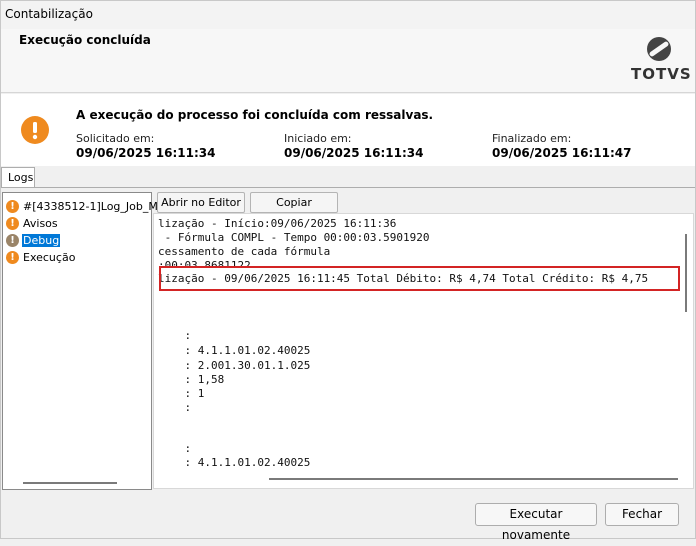 The height and width of the screenshot is (546, 696). Describe the element at coordinates (642, 514) in the screenshot. I see `close-button: Fechar` at that location.